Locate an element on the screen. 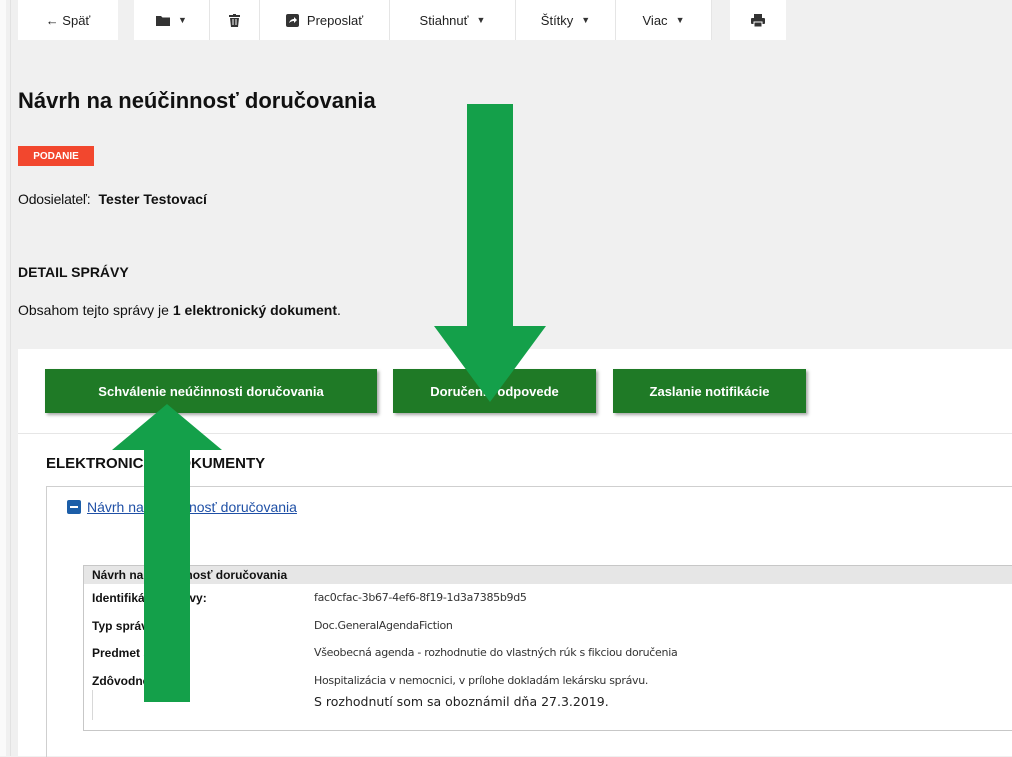  tags-label: Štítky is located at coordinates (557, 20).